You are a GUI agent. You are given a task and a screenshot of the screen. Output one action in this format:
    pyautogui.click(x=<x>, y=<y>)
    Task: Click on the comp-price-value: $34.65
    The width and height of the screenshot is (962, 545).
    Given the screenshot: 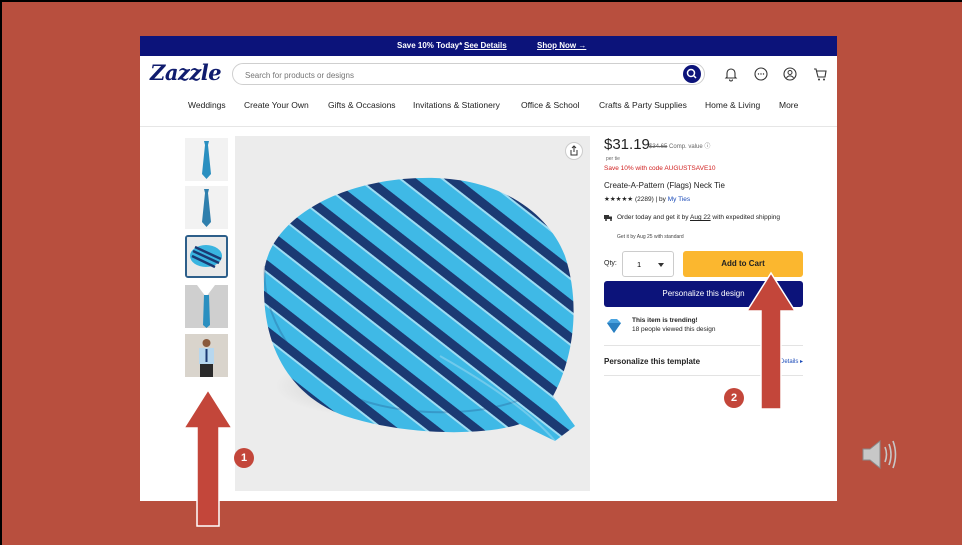 What is the action you would take?
    pyautogui.click(x=658, y=147)
    